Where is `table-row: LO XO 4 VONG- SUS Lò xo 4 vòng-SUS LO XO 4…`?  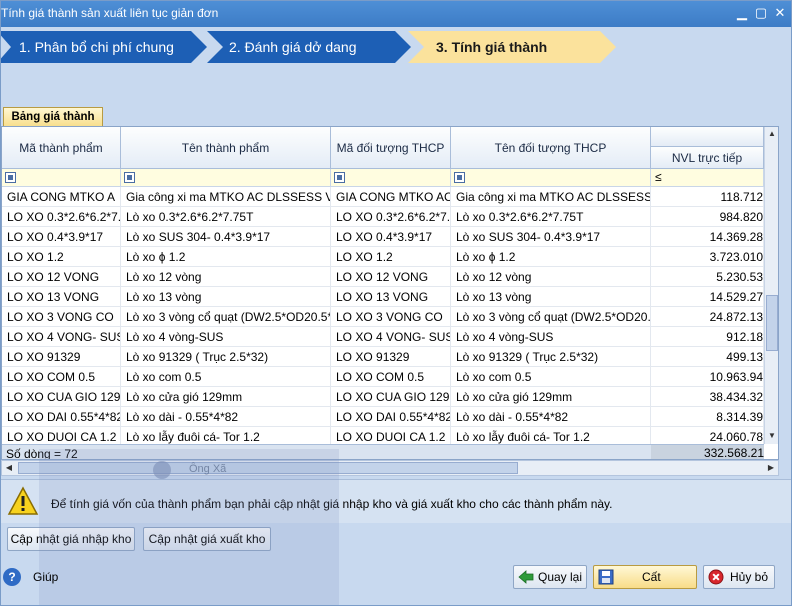 table-row: LO XO 4 VONG- SUS Lò xo 4 vòng-SUS LO XO 4… is located at coordinates (383, 337).